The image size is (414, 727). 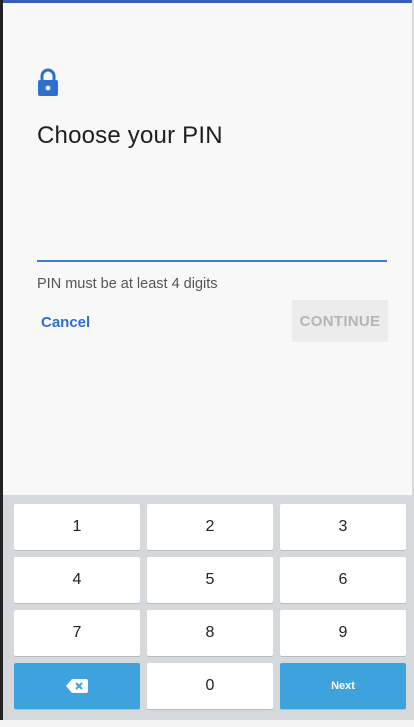 I want to click on key-7: 7, so click(x=77, y=633).